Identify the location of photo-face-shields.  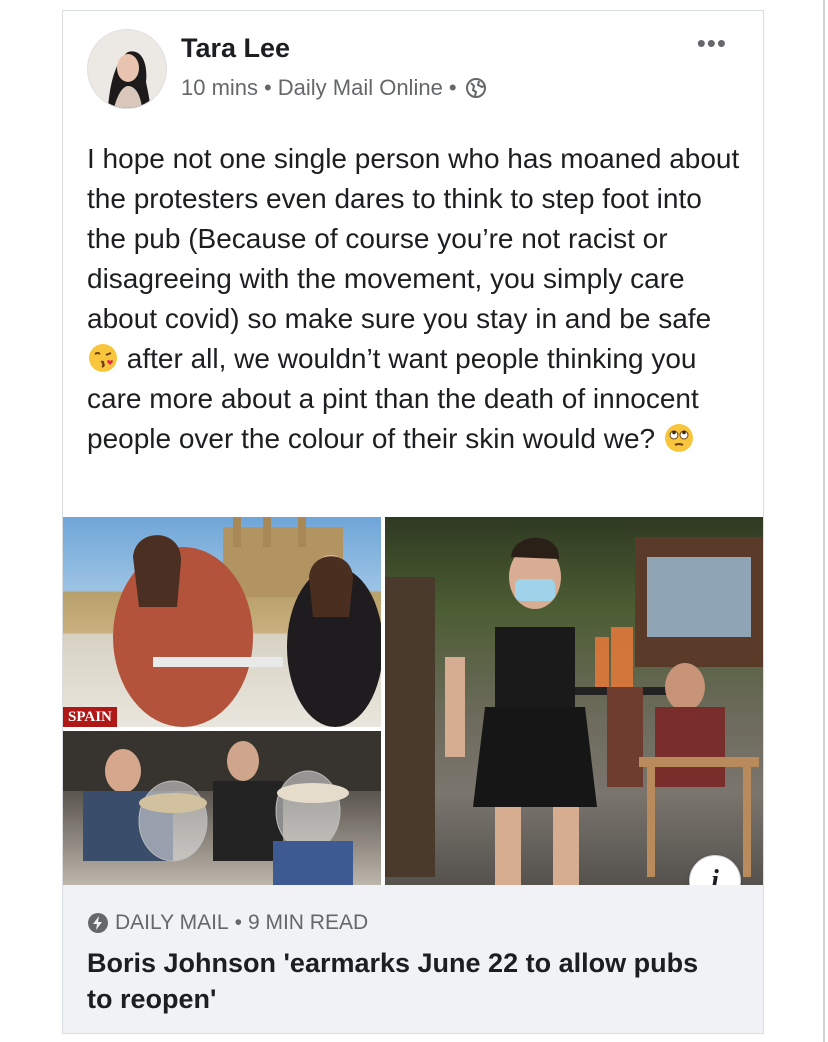
(222, 808).